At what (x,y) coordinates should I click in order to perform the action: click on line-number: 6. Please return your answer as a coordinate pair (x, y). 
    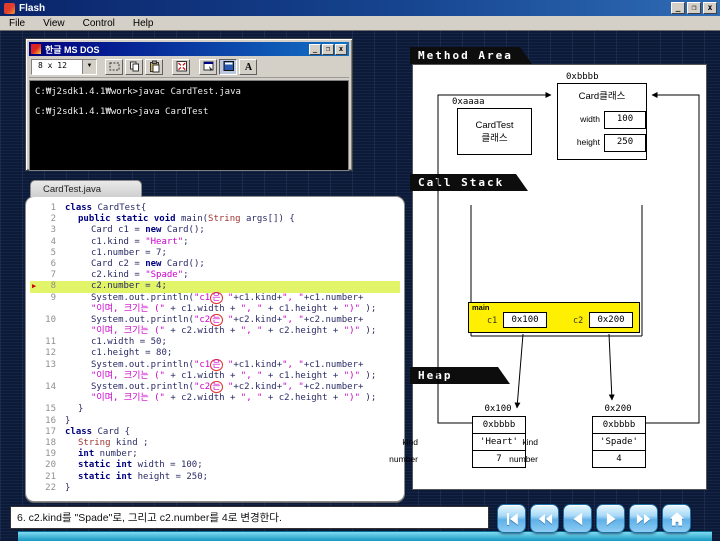
    Looking at the image, I should click on (53, 263).